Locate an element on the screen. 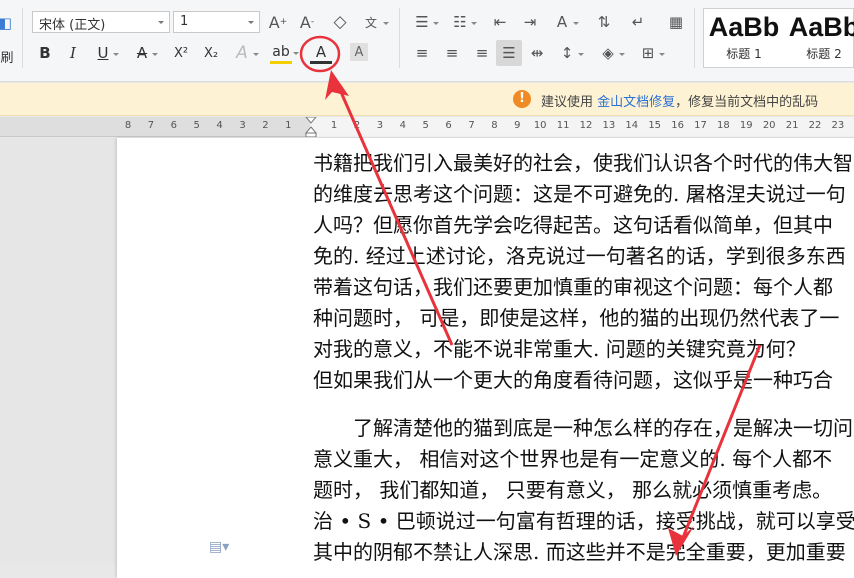 The height and width of the screenshot is (578, 854). format-painter-icon: ◧ is located at coordinates (6, 23).